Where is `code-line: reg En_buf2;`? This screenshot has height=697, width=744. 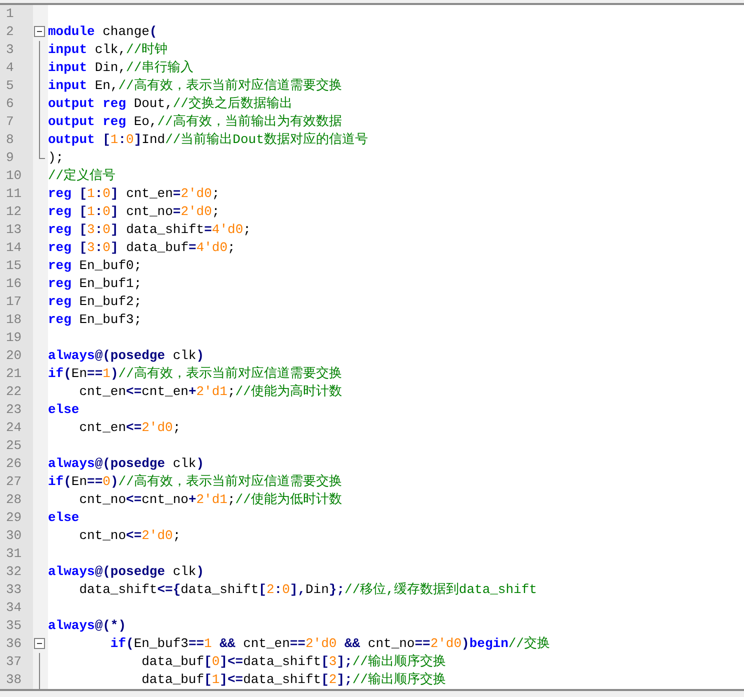 code-line: reg En_buf2; is located at coordinates (95, 301).